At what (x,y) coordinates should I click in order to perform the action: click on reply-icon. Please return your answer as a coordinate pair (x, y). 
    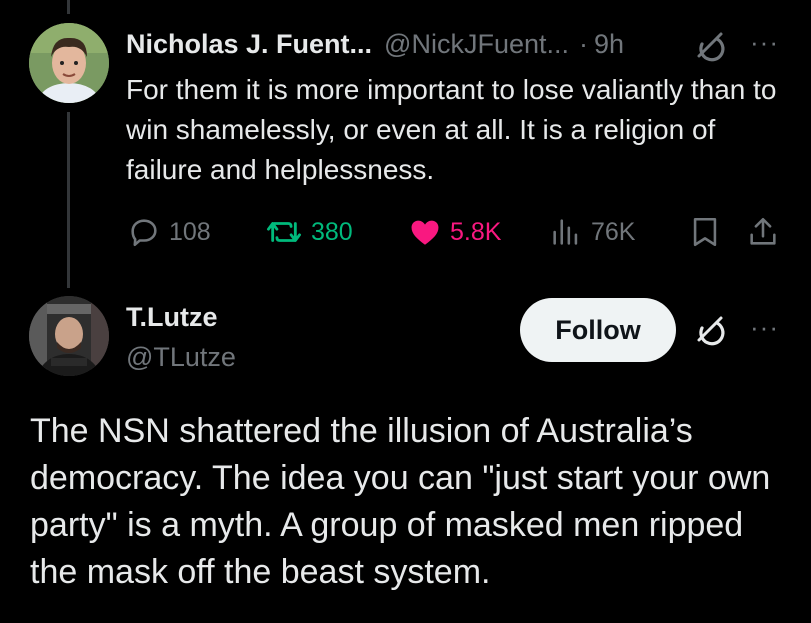
    Looking at the image, I should click on (144, 233).